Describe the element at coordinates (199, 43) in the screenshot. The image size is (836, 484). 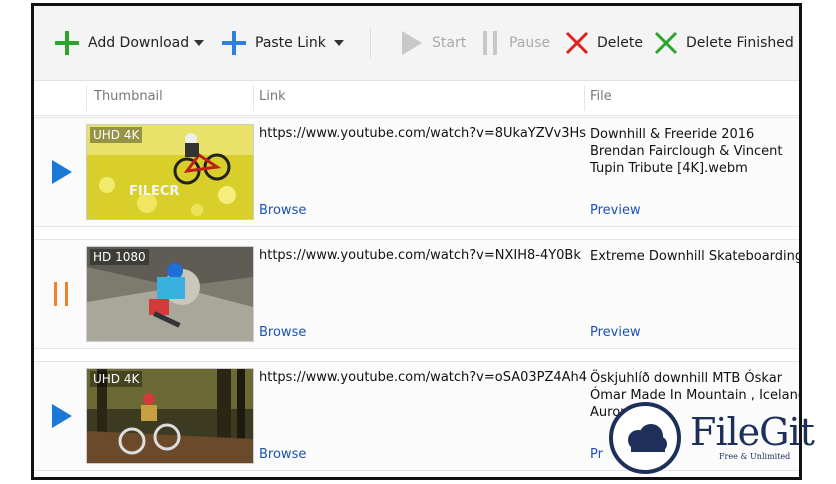
I see `add-download-dropdown` at that location.